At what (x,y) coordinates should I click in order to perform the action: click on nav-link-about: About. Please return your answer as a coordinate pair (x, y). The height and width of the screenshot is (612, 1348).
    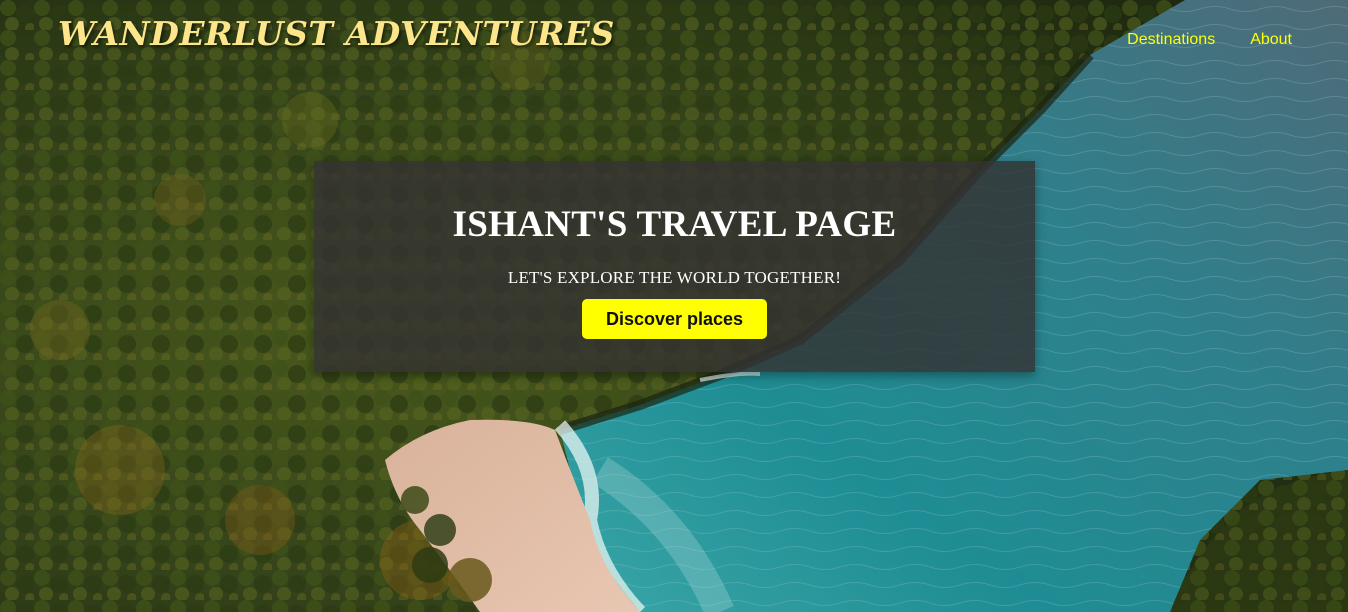
    Looking at the image, I should click on (1271, 40).